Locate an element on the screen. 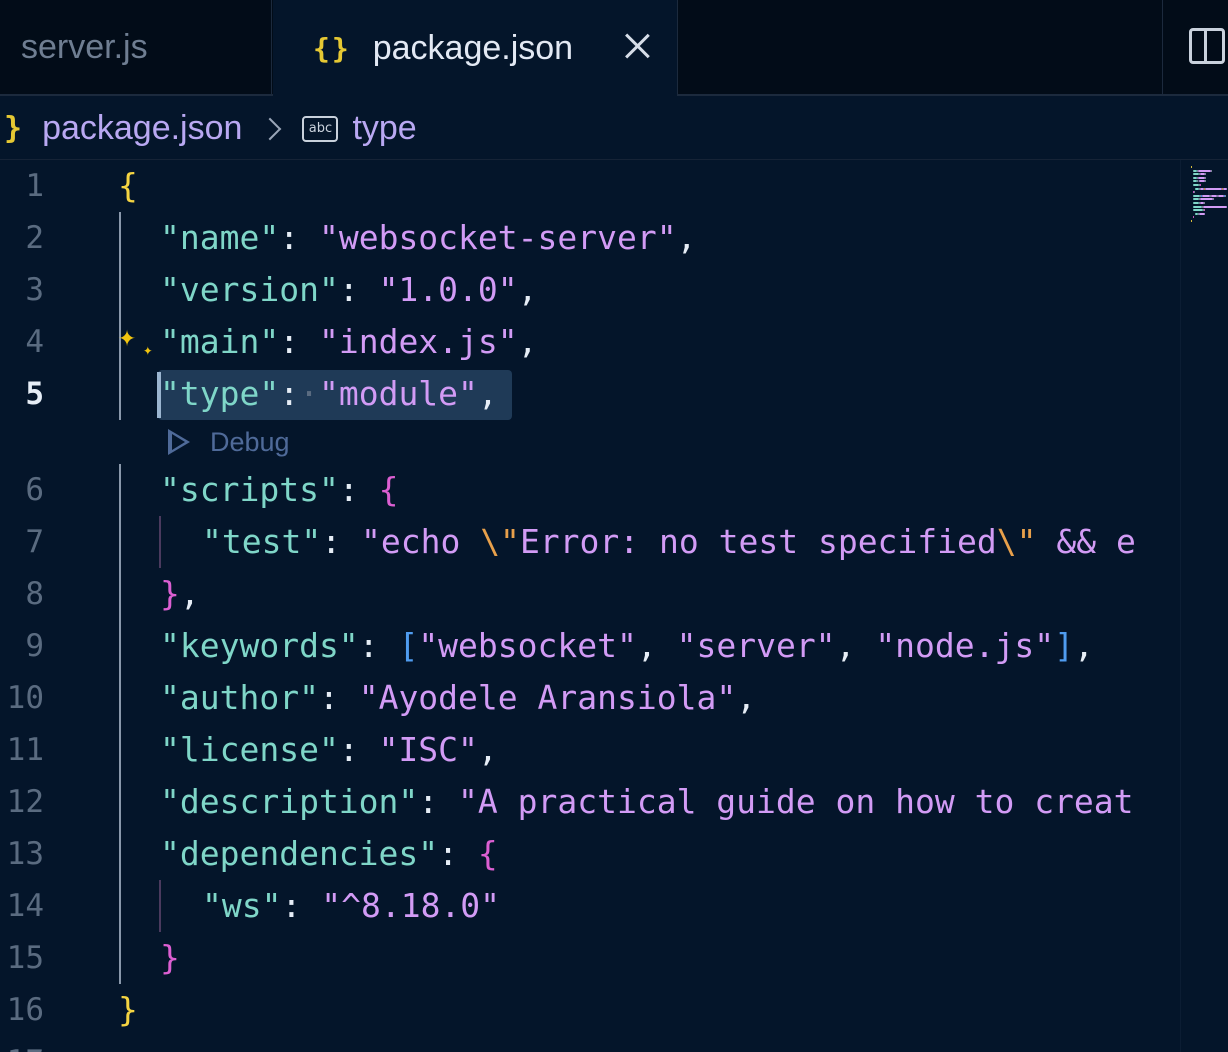 Image resolution: width=1228 pixels, height=1052 pixels. code-token: "ws" is located at coordinates (242, 905).